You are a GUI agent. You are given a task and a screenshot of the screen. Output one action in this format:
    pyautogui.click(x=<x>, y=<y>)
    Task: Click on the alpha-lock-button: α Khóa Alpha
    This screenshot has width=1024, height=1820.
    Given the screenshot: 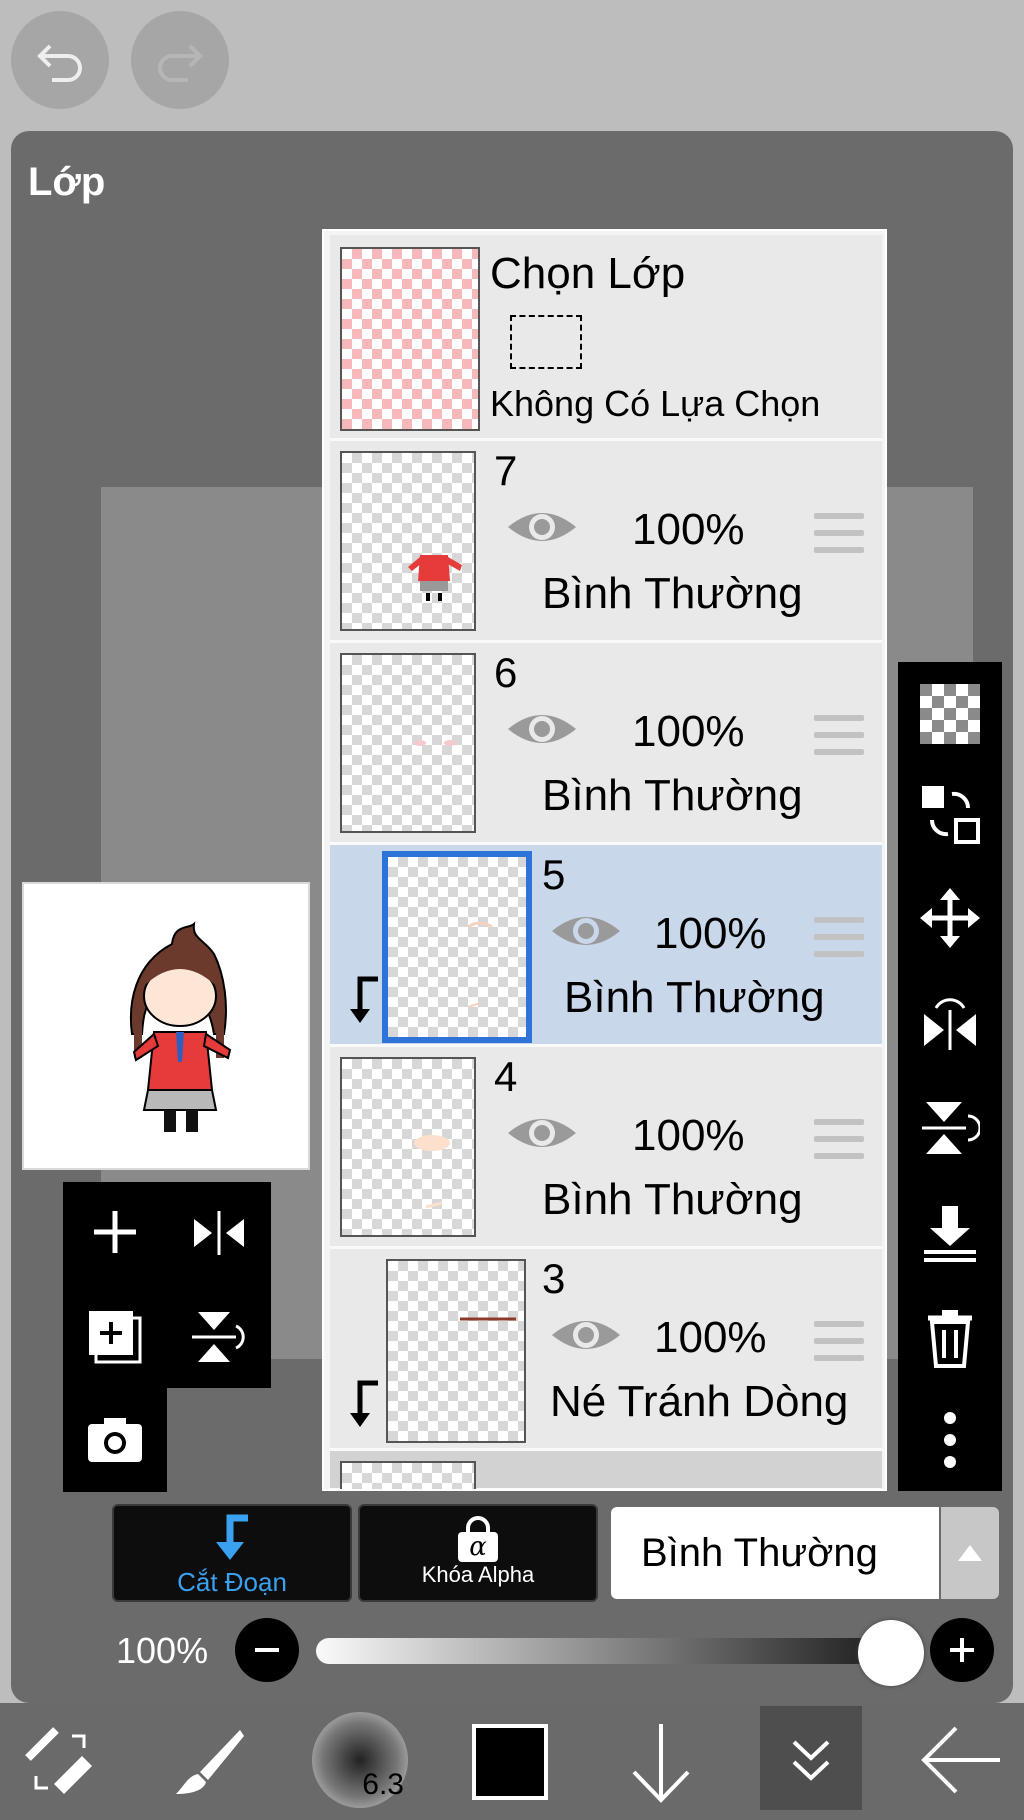 What is the action you would take?
    pyautogui.click(x=478, y=1553)
    